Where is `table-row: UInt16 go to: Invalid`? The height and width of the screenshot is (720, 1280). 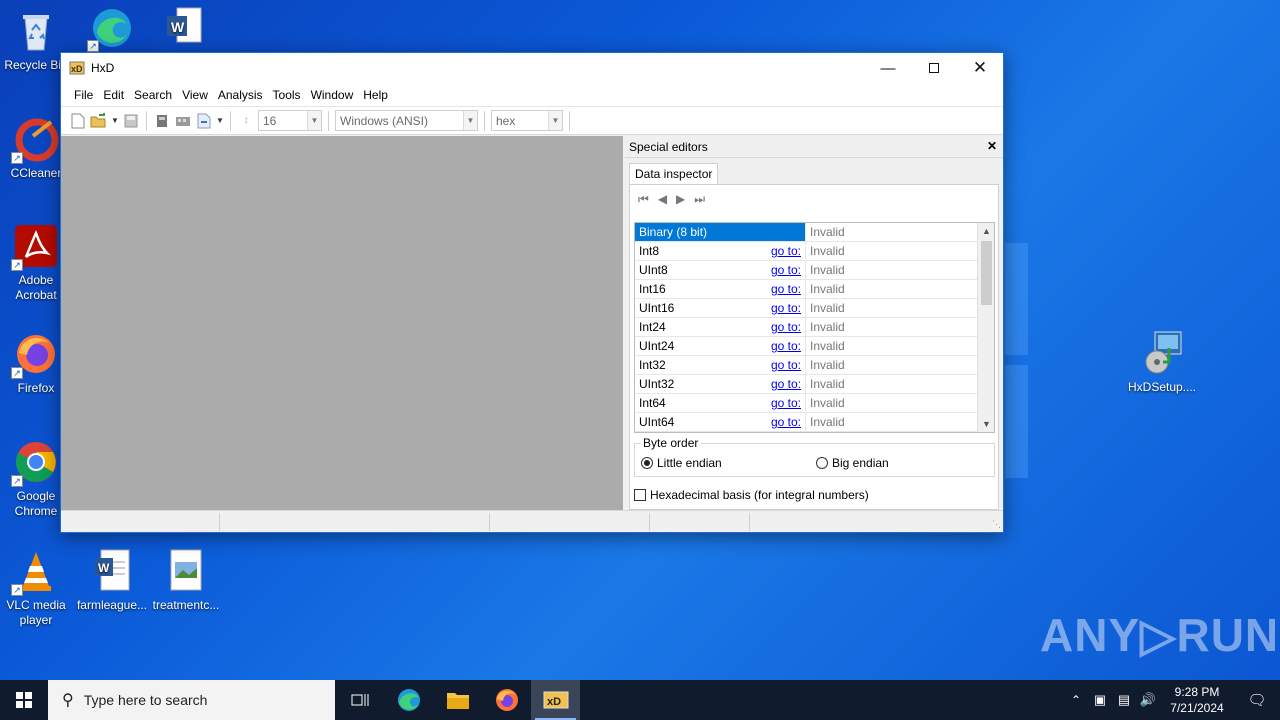 table-row: UInt16 go to: Invalid is located at coordinates (814, 308).